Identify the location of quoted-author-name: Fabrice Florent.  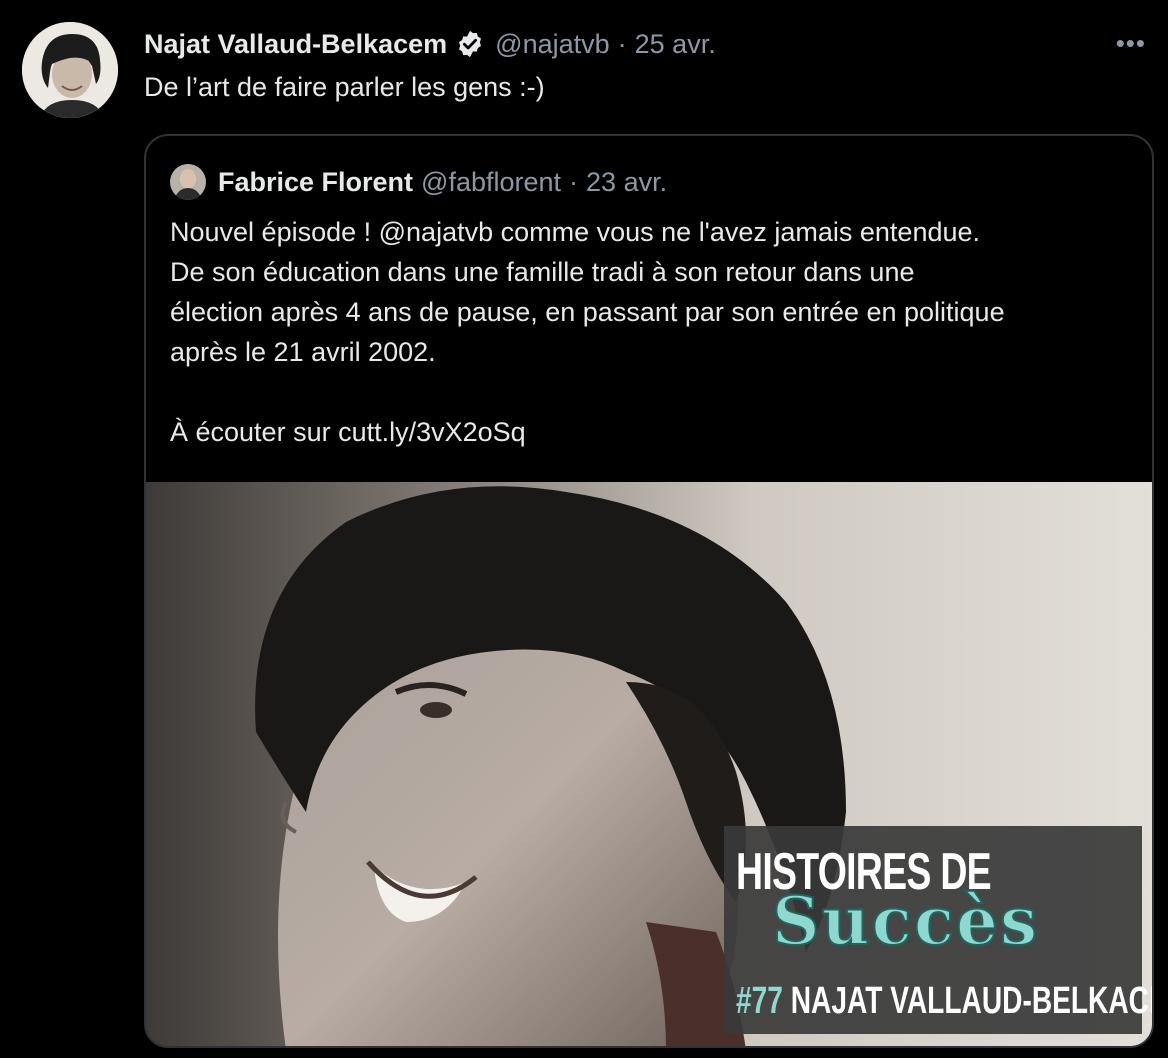
(315, 182).